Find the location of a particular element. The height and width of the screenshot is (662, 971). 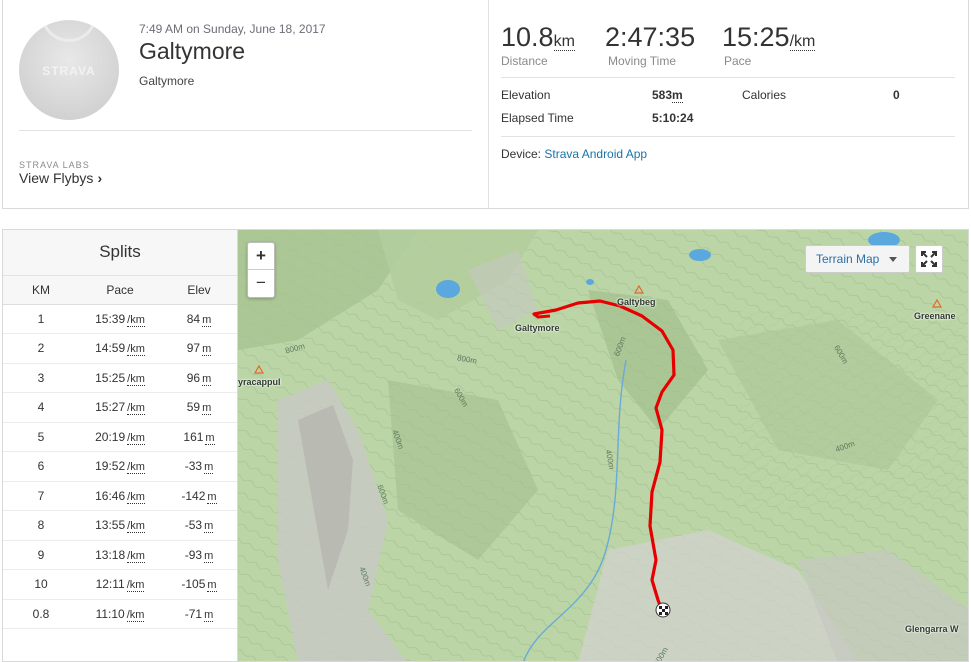

fullscreen-icon is located at coordinates (929, 259).